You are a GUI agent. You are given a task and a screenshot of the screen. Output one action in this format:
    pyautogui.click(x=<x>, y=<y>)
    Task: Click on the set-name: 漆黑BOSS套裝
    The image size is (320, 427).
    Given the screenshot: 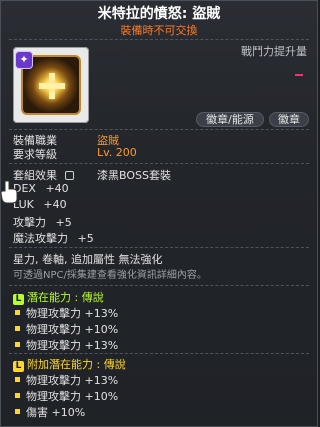 What is the action you would take?
    pyautogui.click(x=134, y=175)
    